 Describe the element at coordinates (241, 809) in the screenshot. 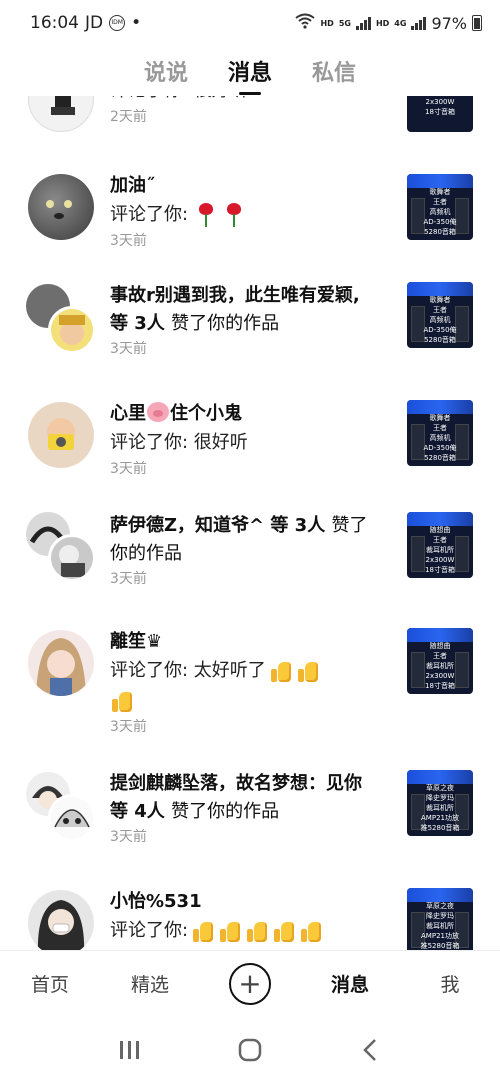

I see `notification-text: 提剑麒麟坠落，故名梦想：见你 等 4人 赞了你的作品 3天前` at that location.